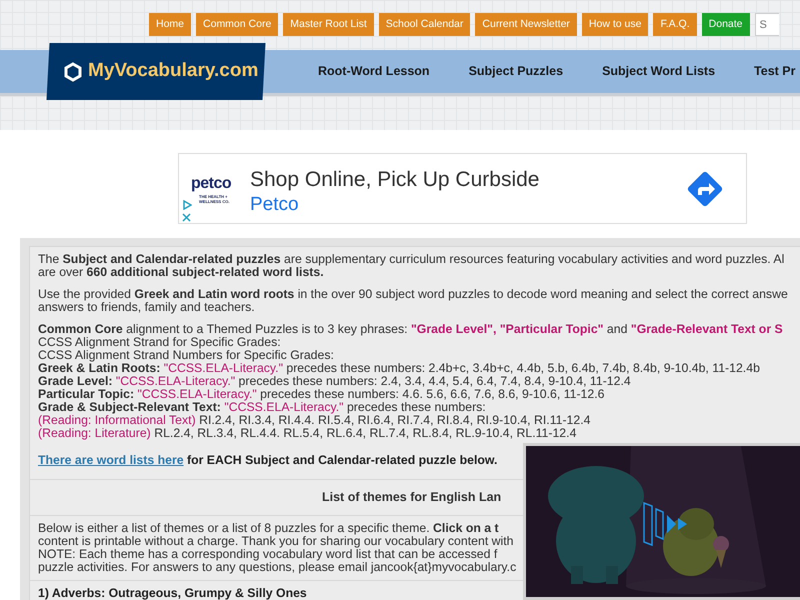  Describe the element at coordinates (156, 71) in the screenshot. I see `site-logo: MyVocabulary.com` at that location.